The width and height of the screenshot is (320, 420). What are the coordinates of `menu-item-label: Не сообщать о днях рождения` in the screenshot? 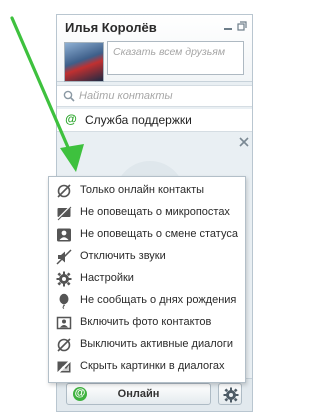 It's located at (158, 300).